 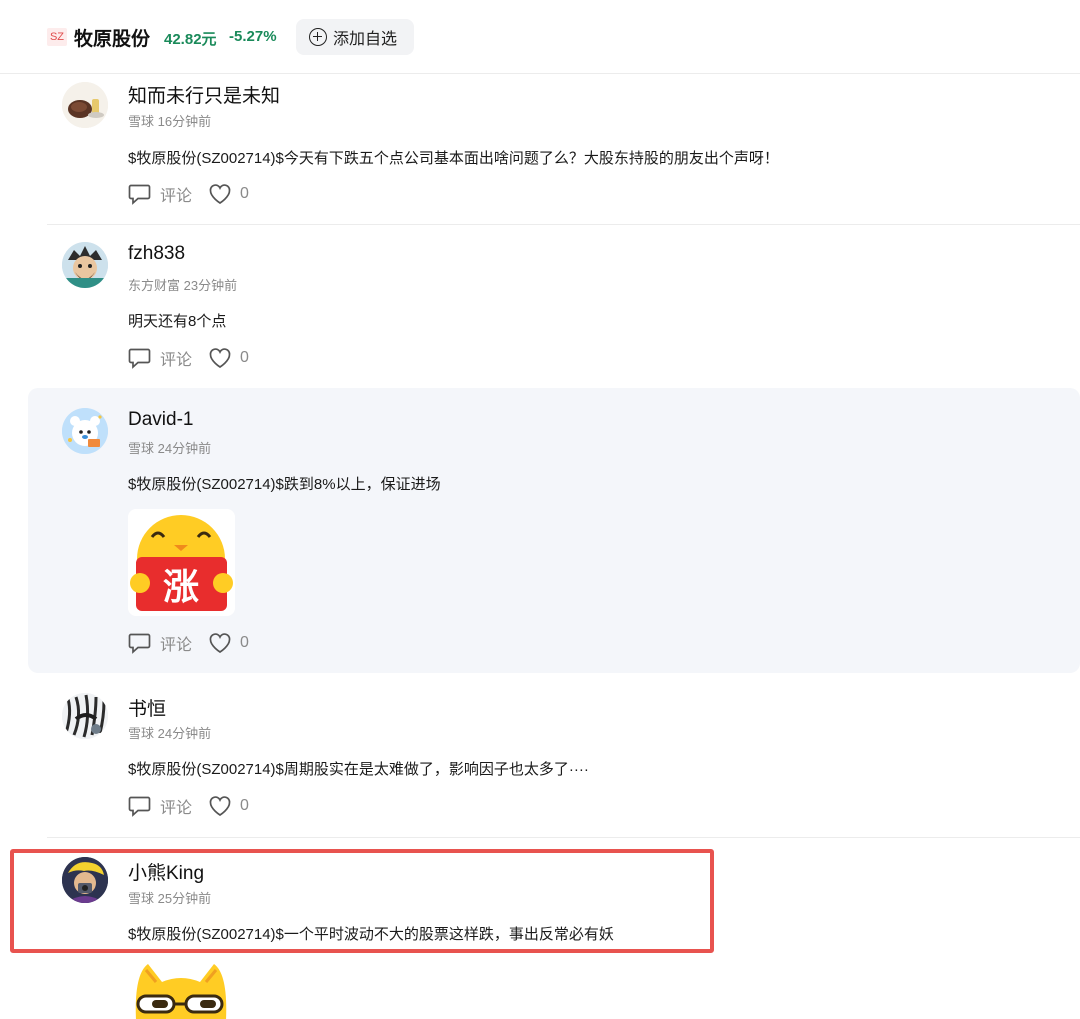 What do you see at coordinates (362, 901) in the screenshot?
I see `highlight-box` at bounding box center [362, 901].